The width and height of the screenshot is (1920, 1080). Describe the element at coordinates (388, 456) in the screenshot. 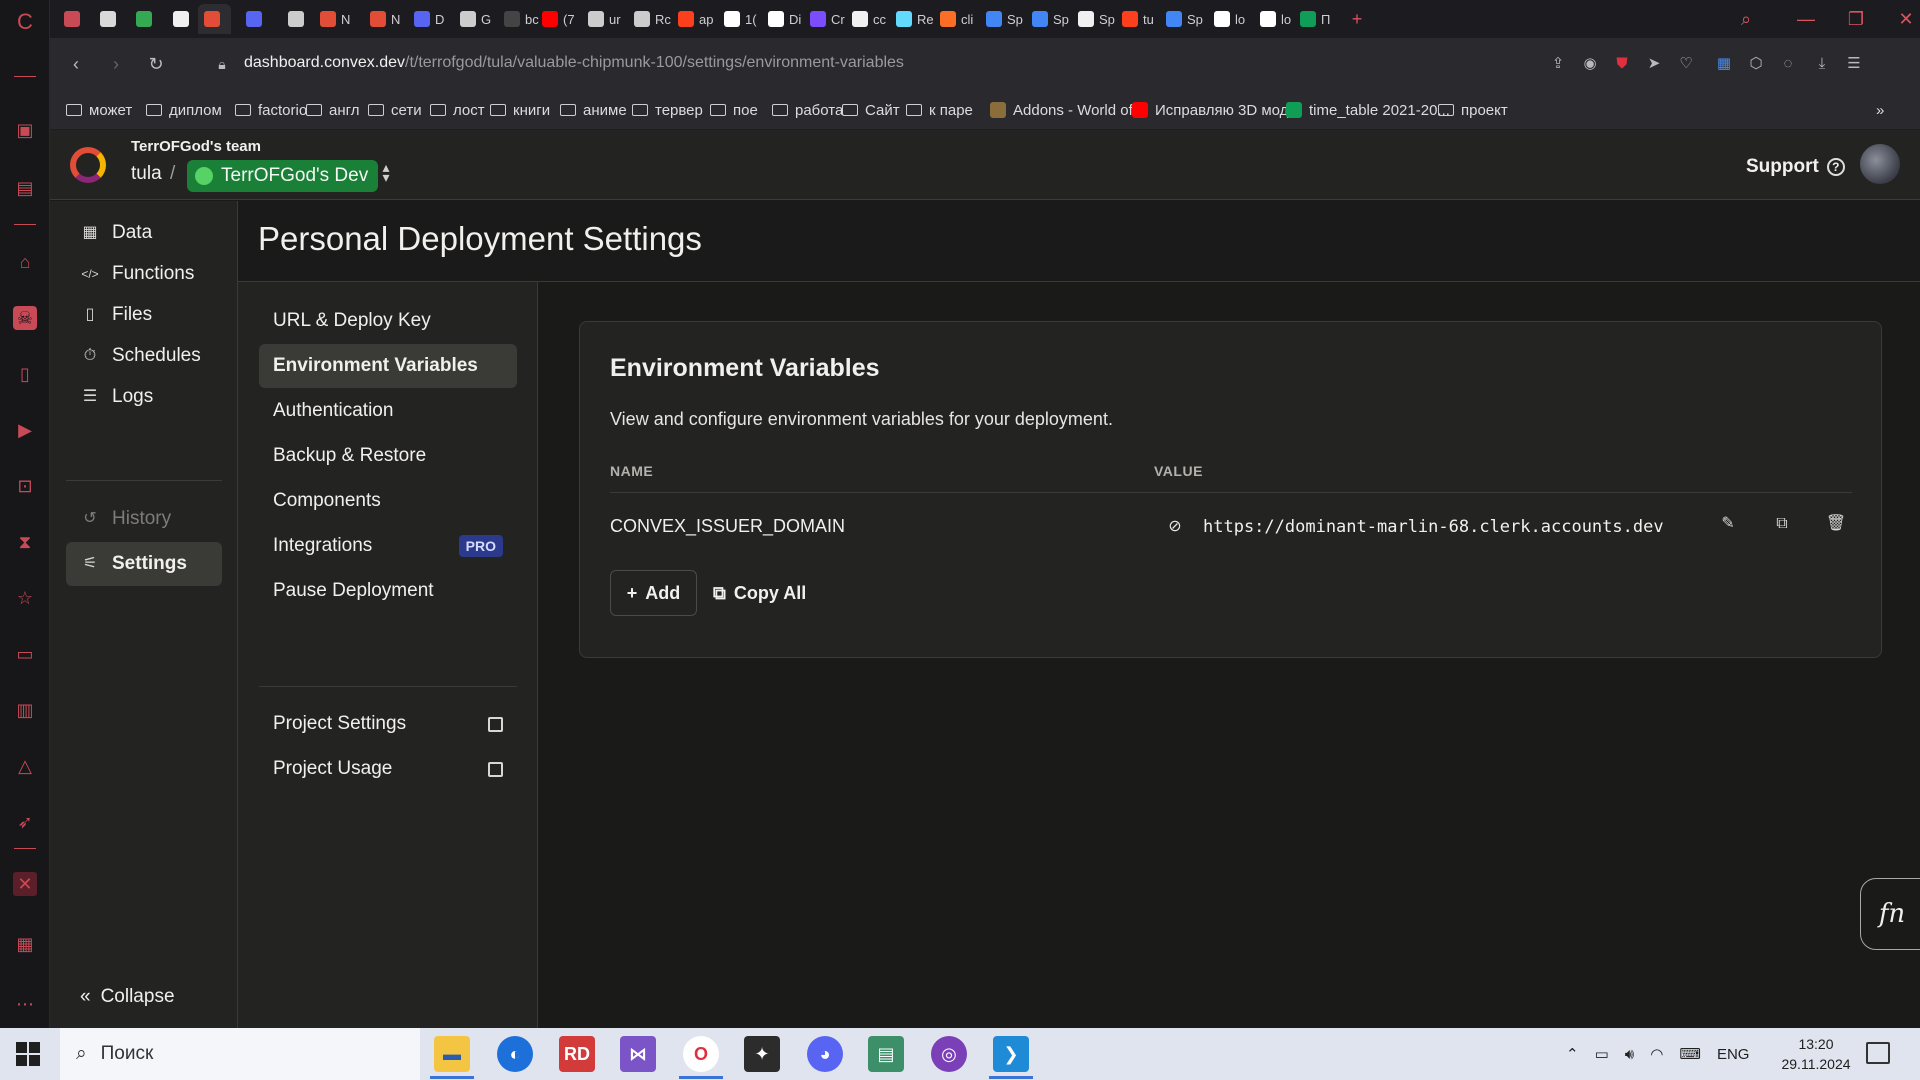

I see `settings-nav-item: Backup & Restore` at that location.